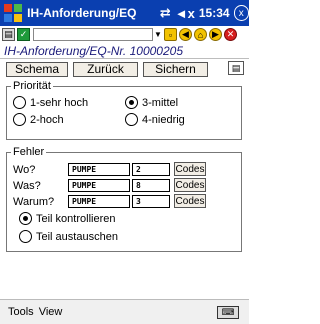 The width and height of the screenshot is (320, 324). What do you see at coordinates (82, 13) in the screenshot?
I see `app-title: IH-Anforderung/EQ` at bounding box center [82, 13].